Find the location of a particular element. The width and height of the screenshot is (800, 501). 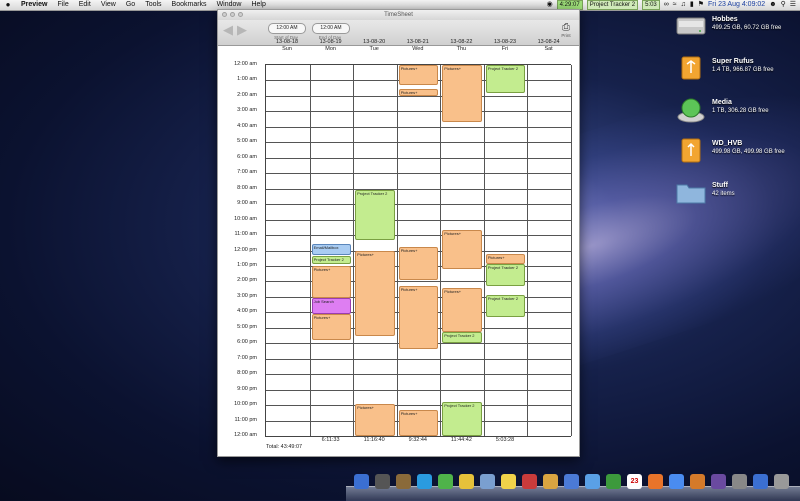

calendar-icon is located at coordinates (529, 481).